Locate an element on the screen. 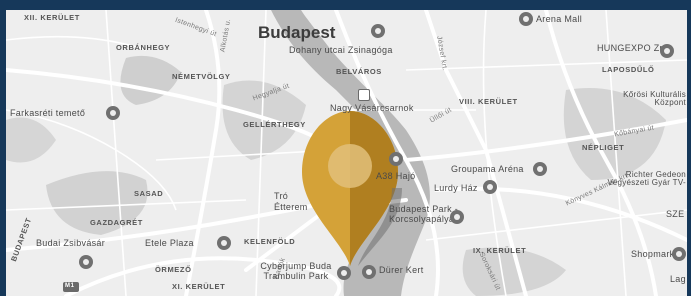  district-label: GELLÉRTHEGY is located at coordinates (274, 124).